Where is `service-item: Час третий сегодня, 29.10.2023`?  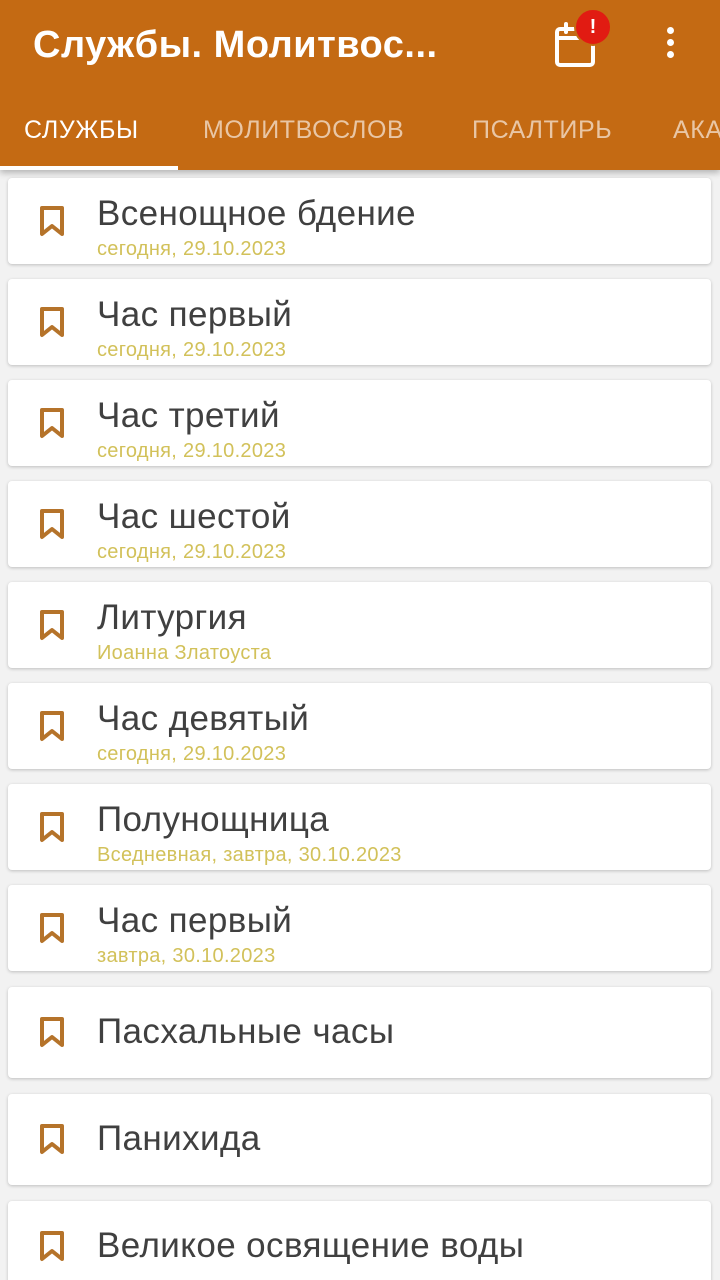 service-item: Час третий сегодня, 29.10.2023 is located at coordinates (359, 423).